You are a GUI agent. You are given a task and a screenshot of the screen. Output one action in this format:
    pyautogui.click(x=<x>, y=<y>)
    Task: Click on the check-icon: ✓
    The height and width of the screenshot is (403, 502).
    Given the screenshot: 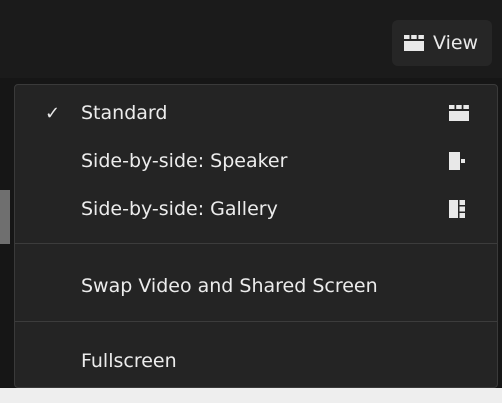 What is the action you would take?
    pyautogui.click(x=53, y=113)
    